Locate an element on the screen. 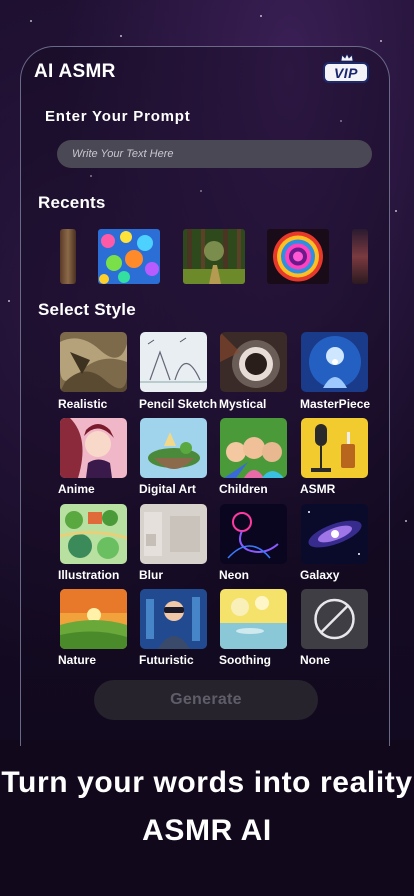  style-label: None is located at coordinates (315, 660).